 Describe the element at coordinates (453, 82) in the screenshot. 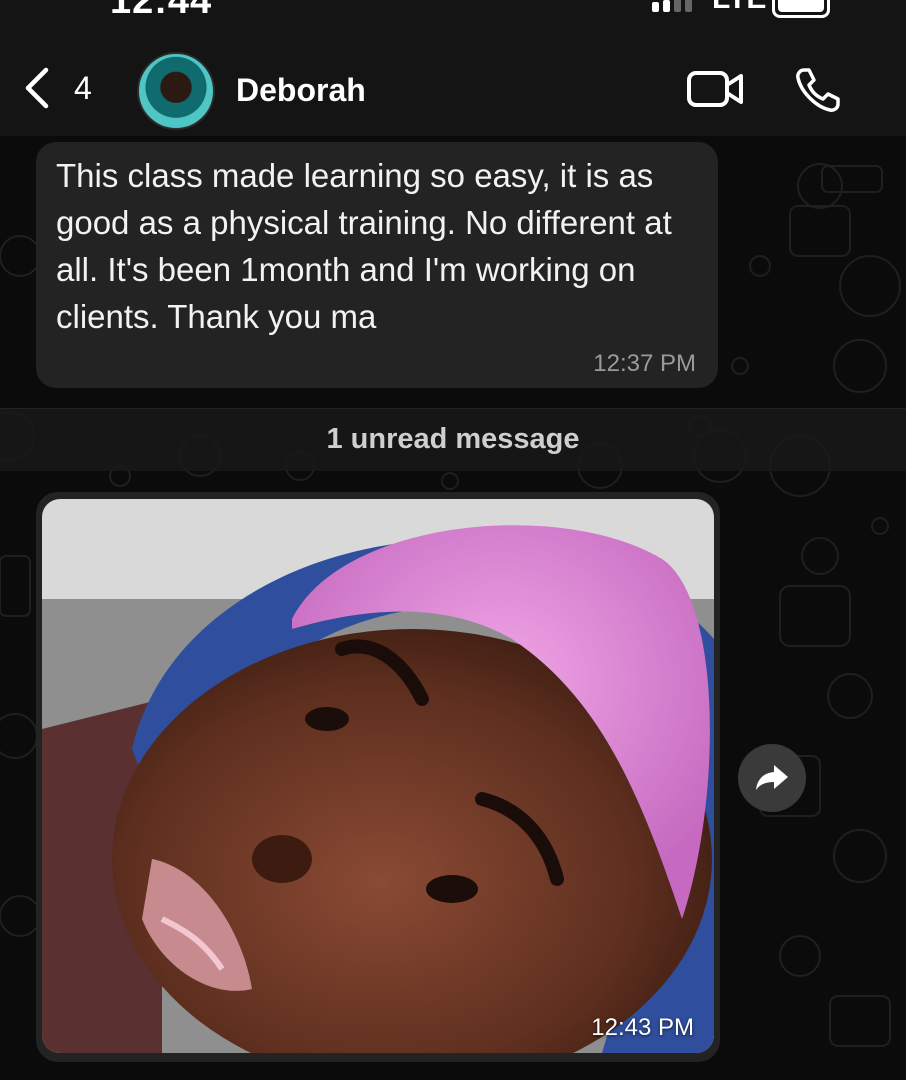

I see `chat-header: 4 Deborah` at that location.